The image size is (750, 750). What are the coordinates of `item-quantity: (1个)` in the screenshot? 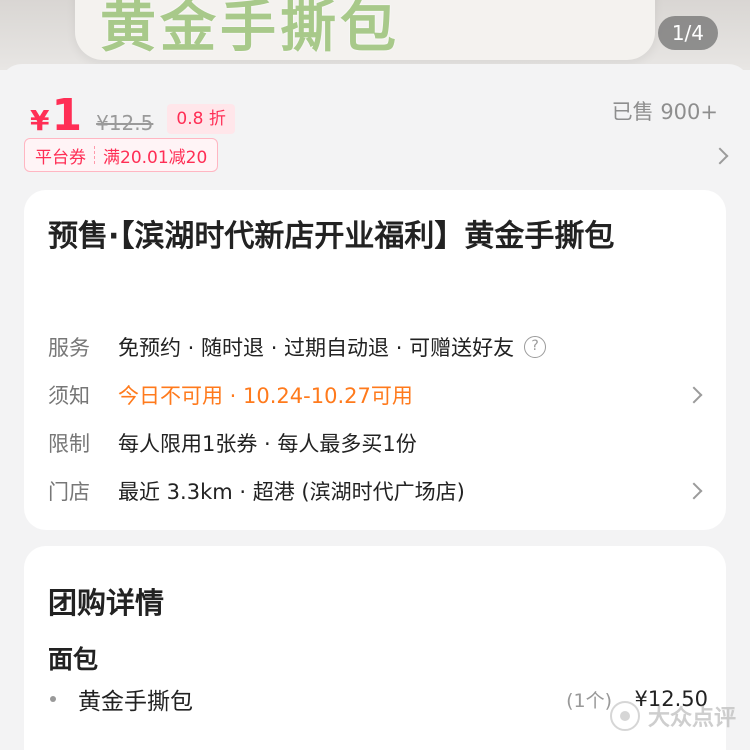 It's located at (589, 700).